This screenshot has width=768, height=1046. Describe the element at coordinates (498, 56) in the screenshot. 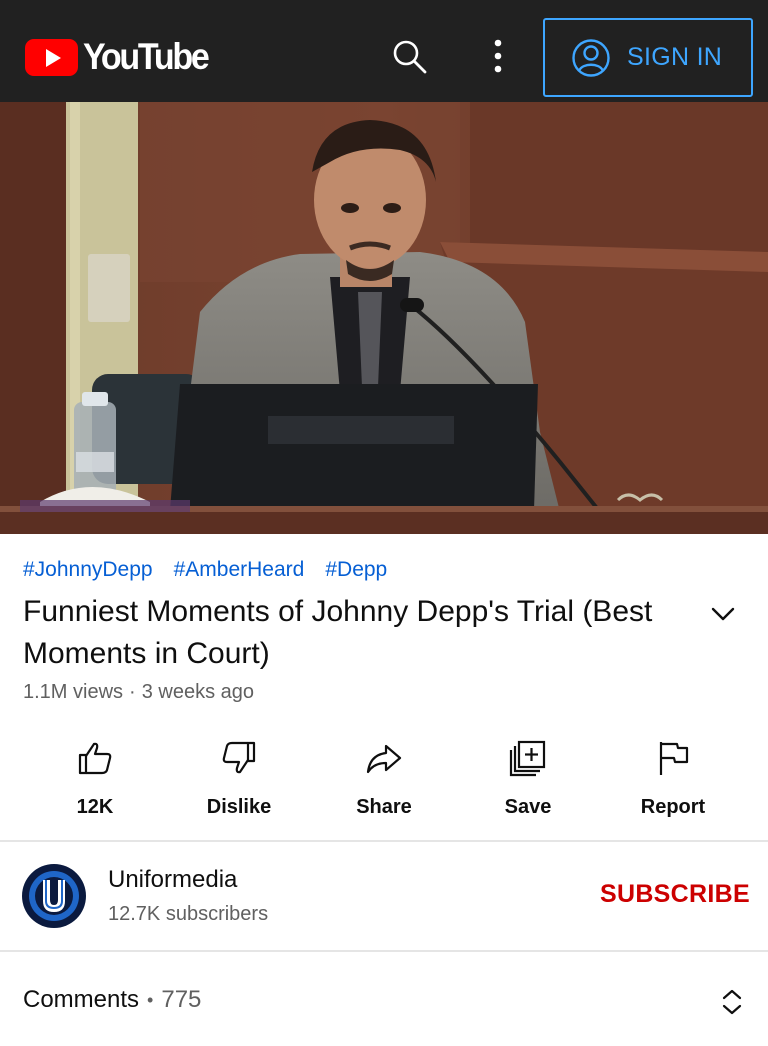

I see `more-vert-icon` at that location.